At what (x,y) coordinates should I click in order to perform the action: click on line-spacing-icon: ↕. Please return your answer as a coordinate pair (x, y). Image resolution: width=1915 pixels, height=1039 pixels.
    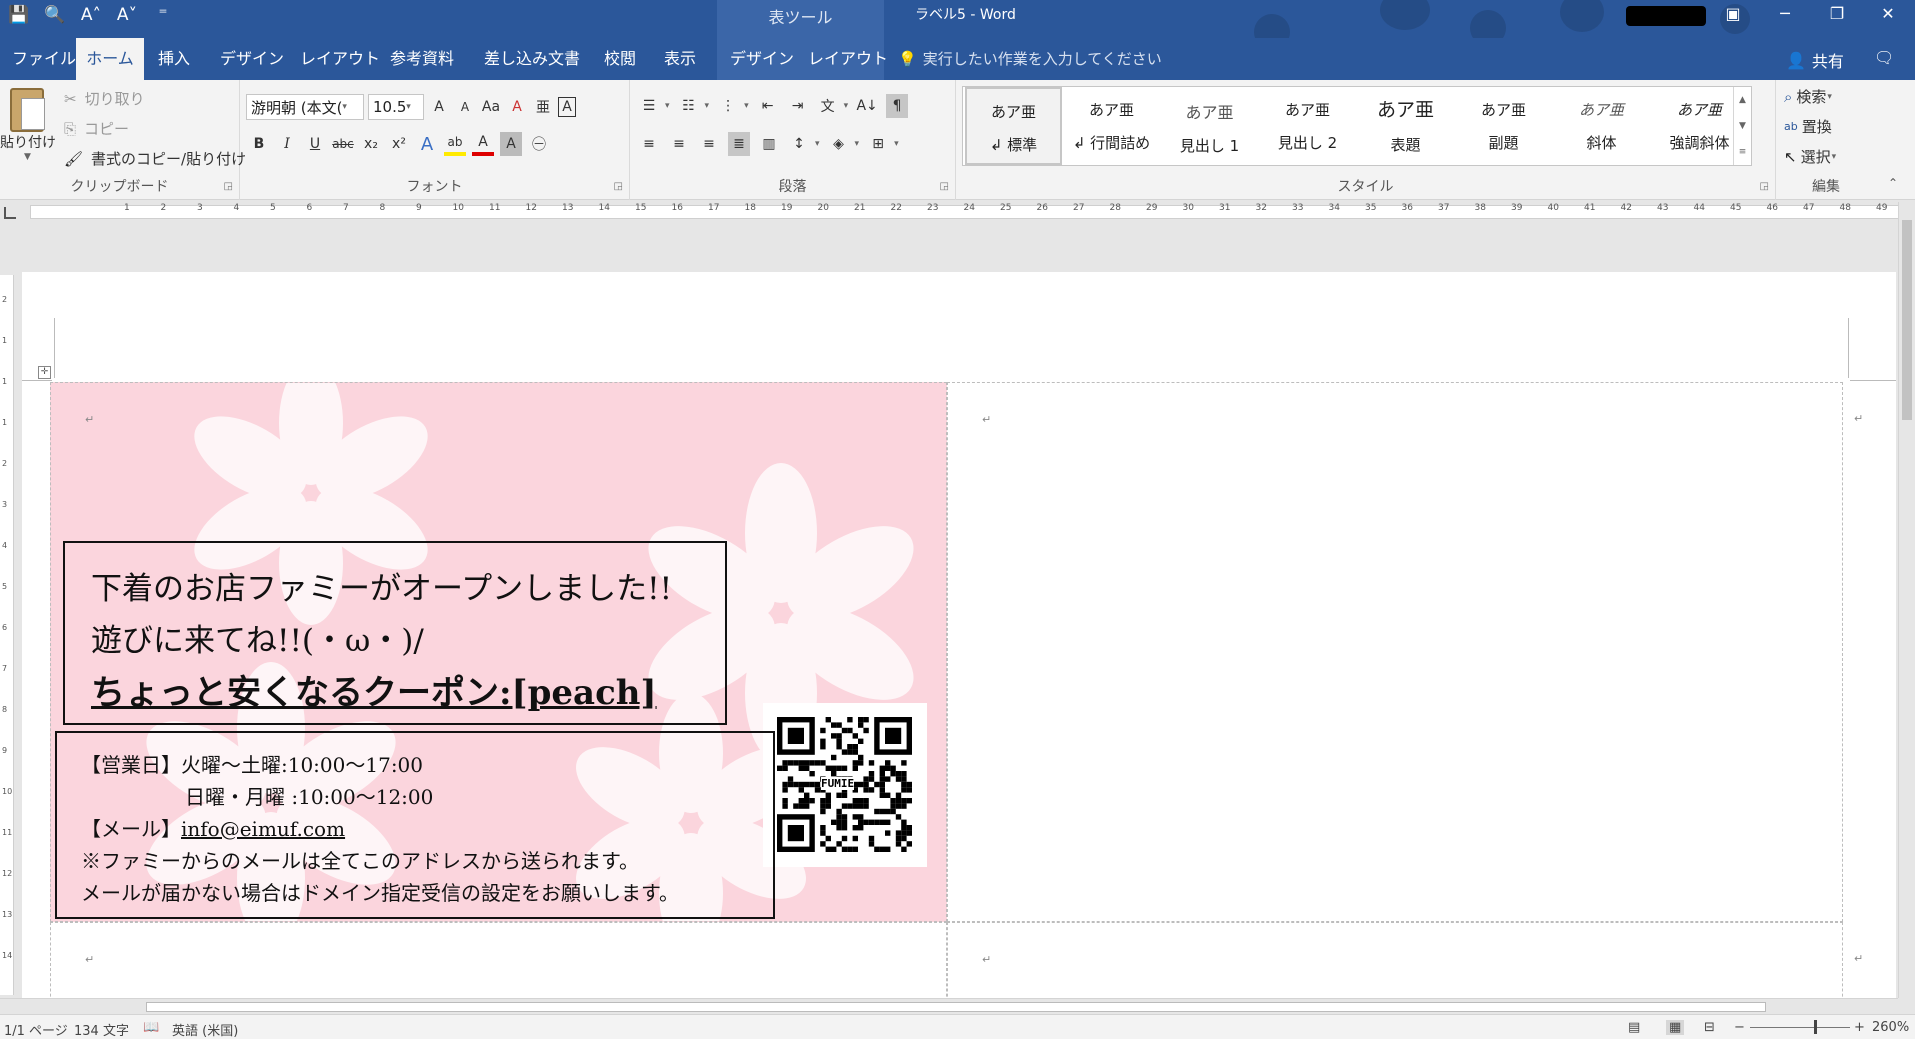
    Looking at the image, I should click on (799, 144).